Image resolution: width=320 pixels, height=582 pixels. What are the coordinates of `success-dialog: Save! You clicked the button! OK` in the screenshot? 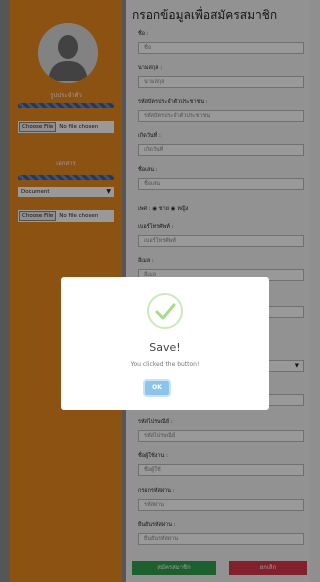 It's located at (165, 343).